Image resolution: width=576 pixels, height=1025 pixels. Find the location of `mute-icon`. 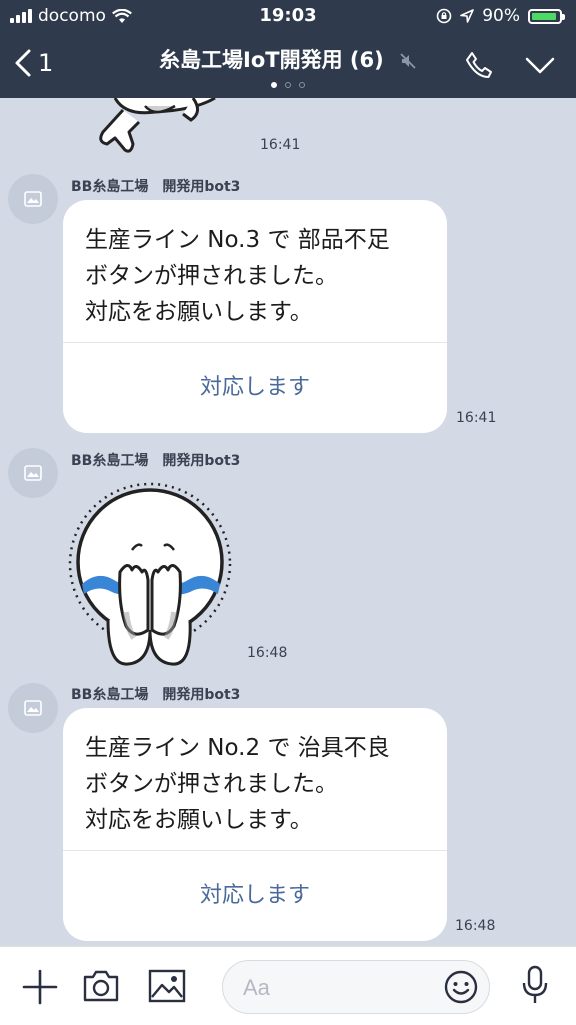

mute-icon is located at coordinates (408, 61).